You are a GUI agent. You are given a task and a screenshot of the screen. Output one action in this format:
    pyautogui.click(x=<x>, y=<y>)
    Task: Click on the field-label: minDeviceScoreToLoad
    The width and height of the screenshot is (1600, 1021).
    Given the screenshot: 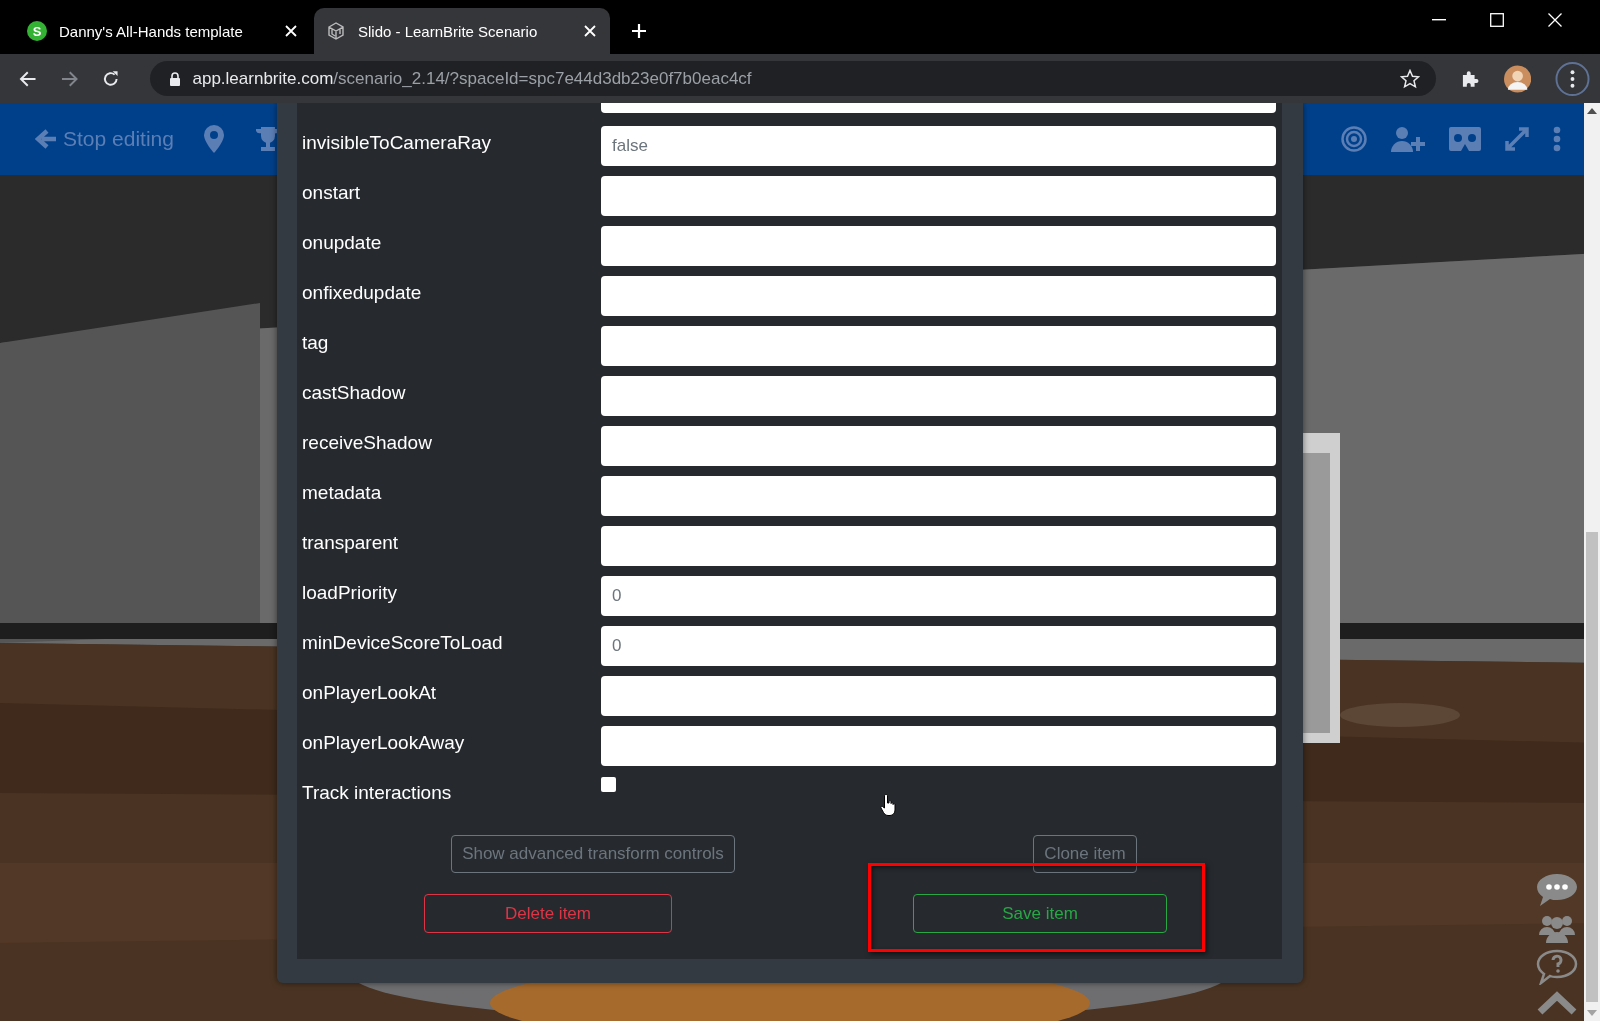 What is the action you would take?
    pyautogui.click(x=403, y=643)
    